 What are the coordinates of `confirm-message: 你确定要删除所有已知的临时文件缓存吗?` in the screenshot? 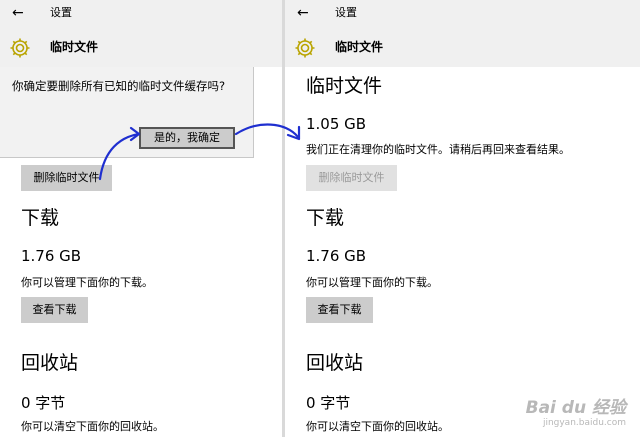 It's located at (119, 86).